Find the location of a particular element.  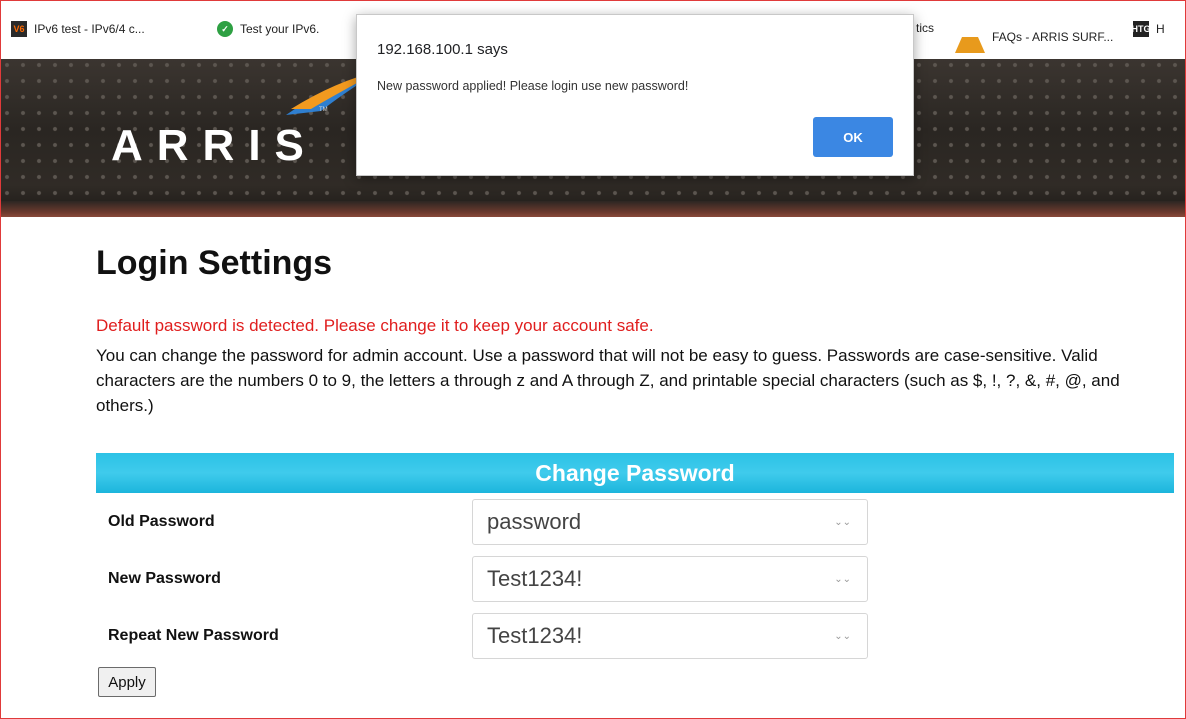

ok-button: OK is located at coordinates (853, 137).